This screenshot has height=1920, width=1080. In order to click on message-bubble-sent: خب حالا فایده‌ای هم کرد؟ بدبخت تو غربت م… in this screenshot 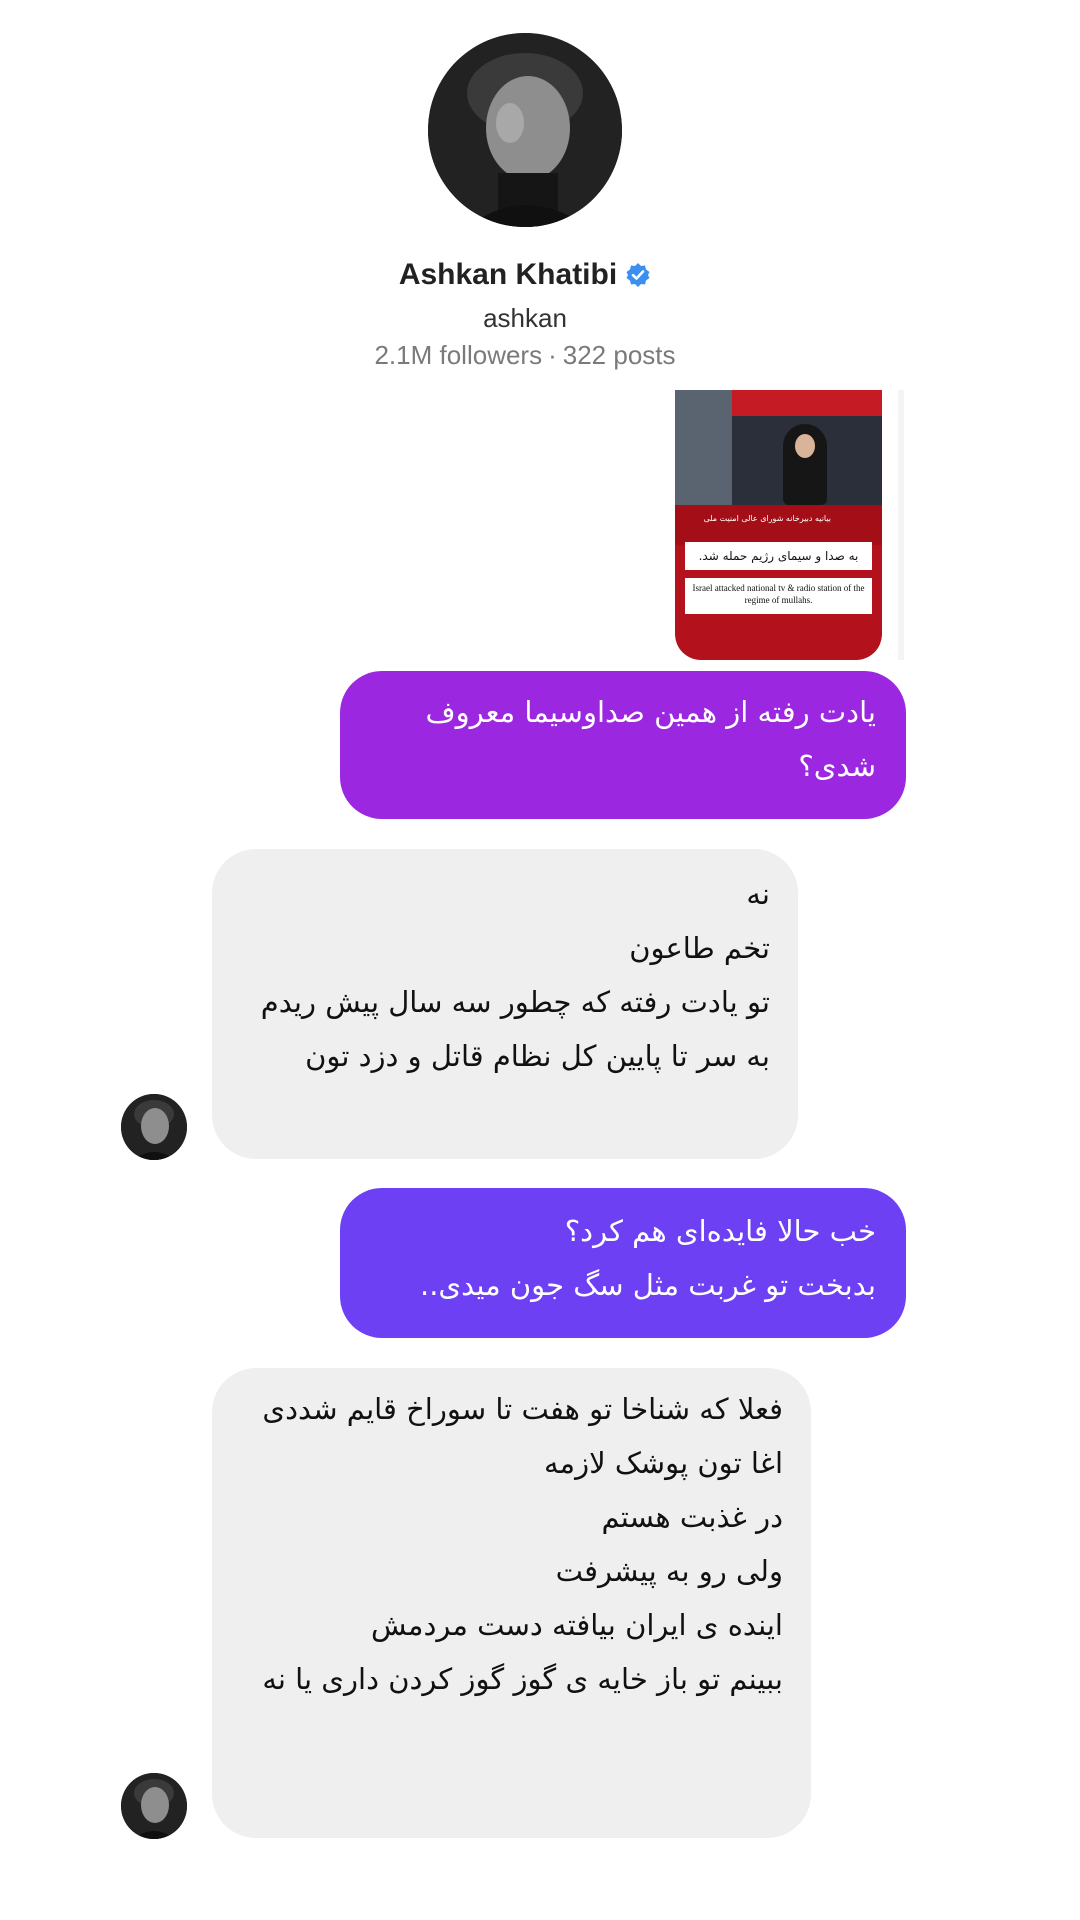, I will do `click(623, 1263)`.